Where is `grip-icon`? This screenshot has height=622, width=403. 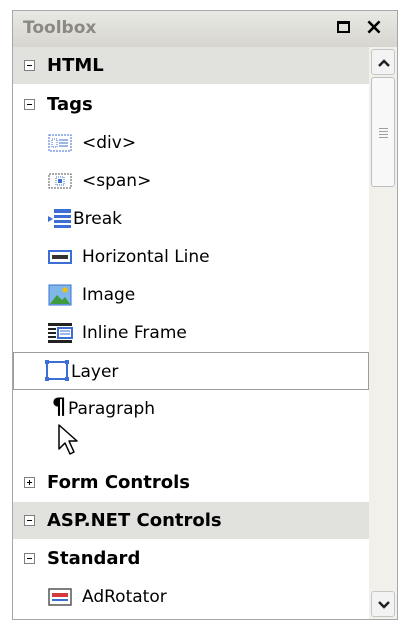
grip-icon is located at coordinates (383, 134).